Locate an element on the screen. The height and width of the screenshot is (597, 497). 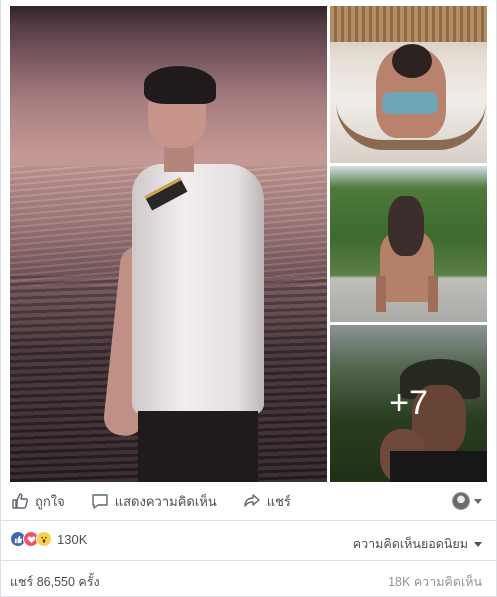
more-photos-count: +7 is located at coordinates (408, 403).